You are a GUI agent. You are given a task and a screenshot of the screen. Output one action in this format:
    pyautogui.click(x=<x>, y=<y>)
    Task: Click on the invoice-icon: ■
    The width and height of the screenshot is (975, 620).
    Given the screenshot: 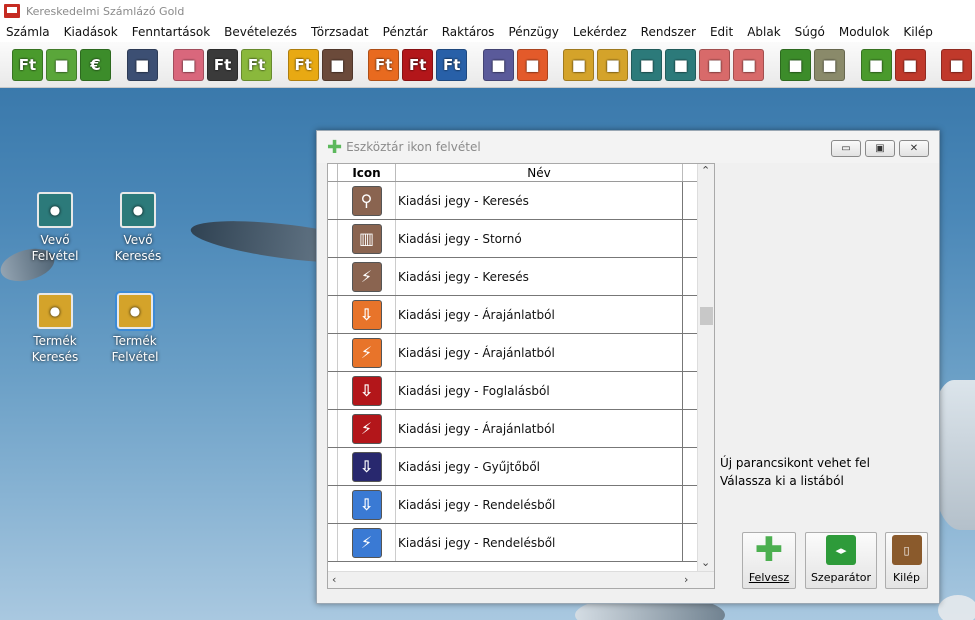 What is the action you would take?
    pyautogui.click(x=61, y=64)
    